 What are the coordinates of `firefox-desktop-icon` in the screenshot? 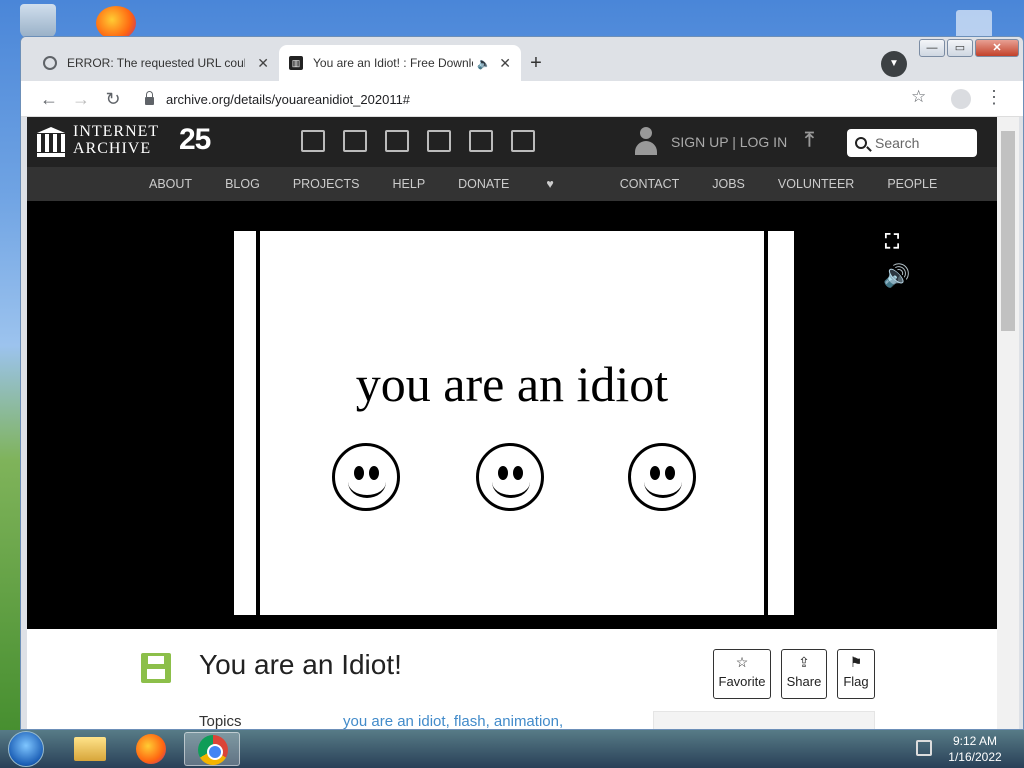 It's located at (116, 23).